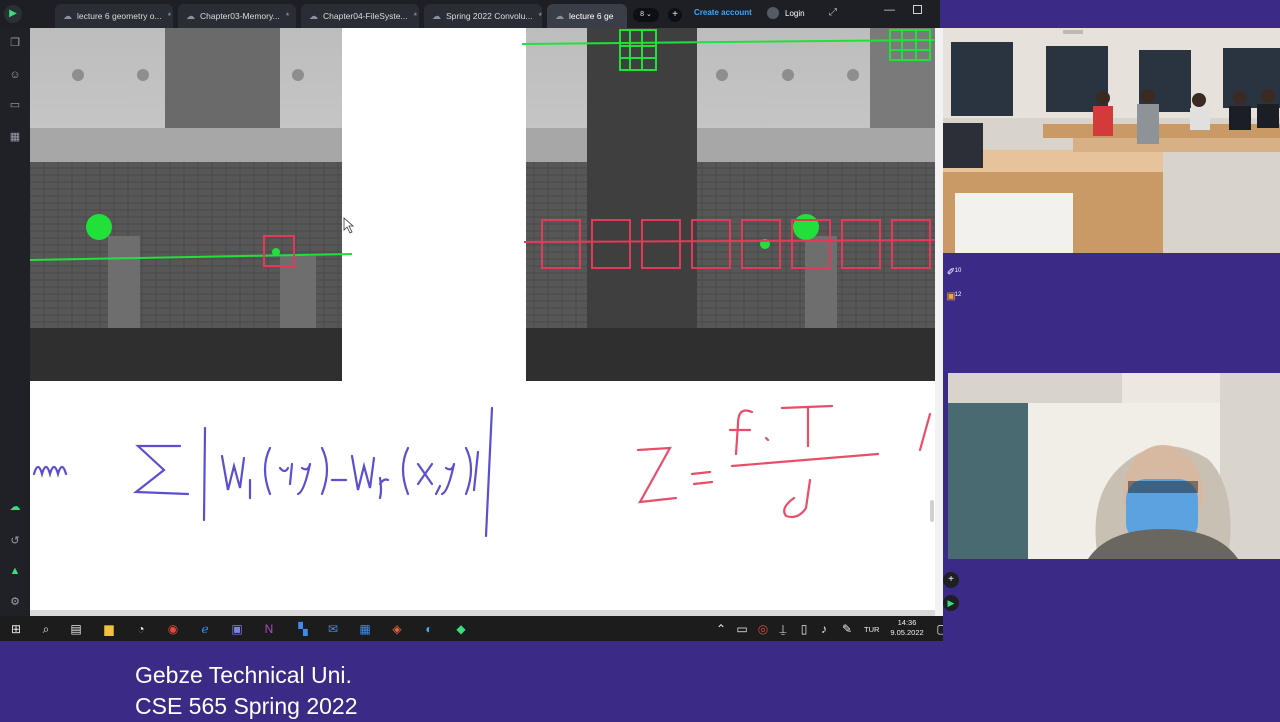 This screenshot has height=722, width=1280. Describe the element at coordinates (951, 580) in the screenshot. I see `add-video-button: +` at that location.